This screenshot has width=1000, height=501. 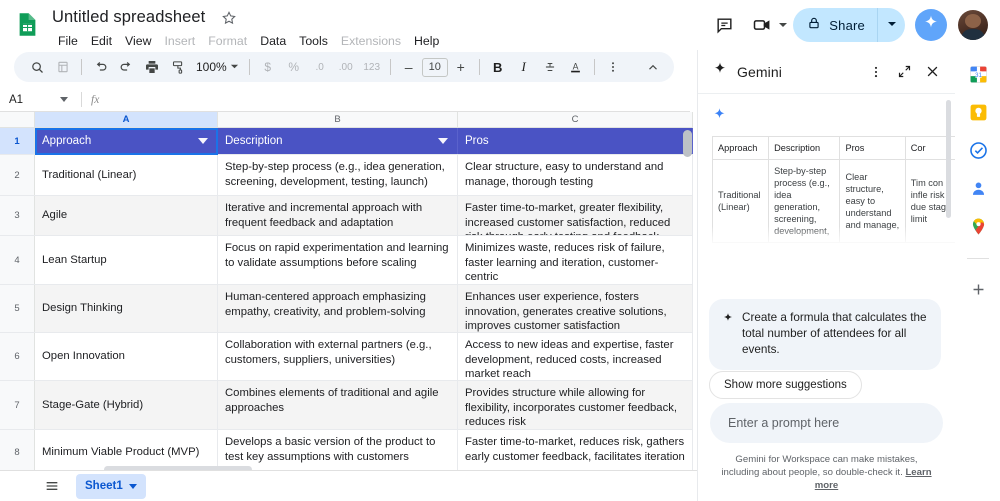 What do you see at coordinates (17, 141) in the screenshot?
I see `row-header-1: 1` at bounding box center [17, 141].